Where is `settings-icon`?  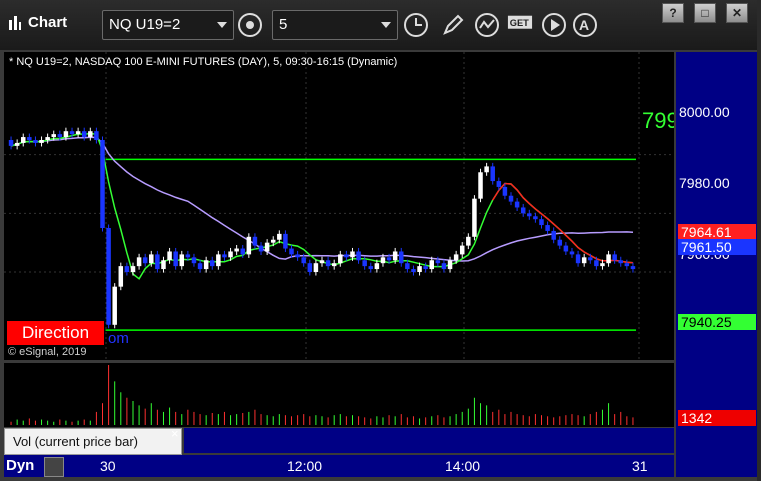
settings-icon is located at coordinates (54, 467).